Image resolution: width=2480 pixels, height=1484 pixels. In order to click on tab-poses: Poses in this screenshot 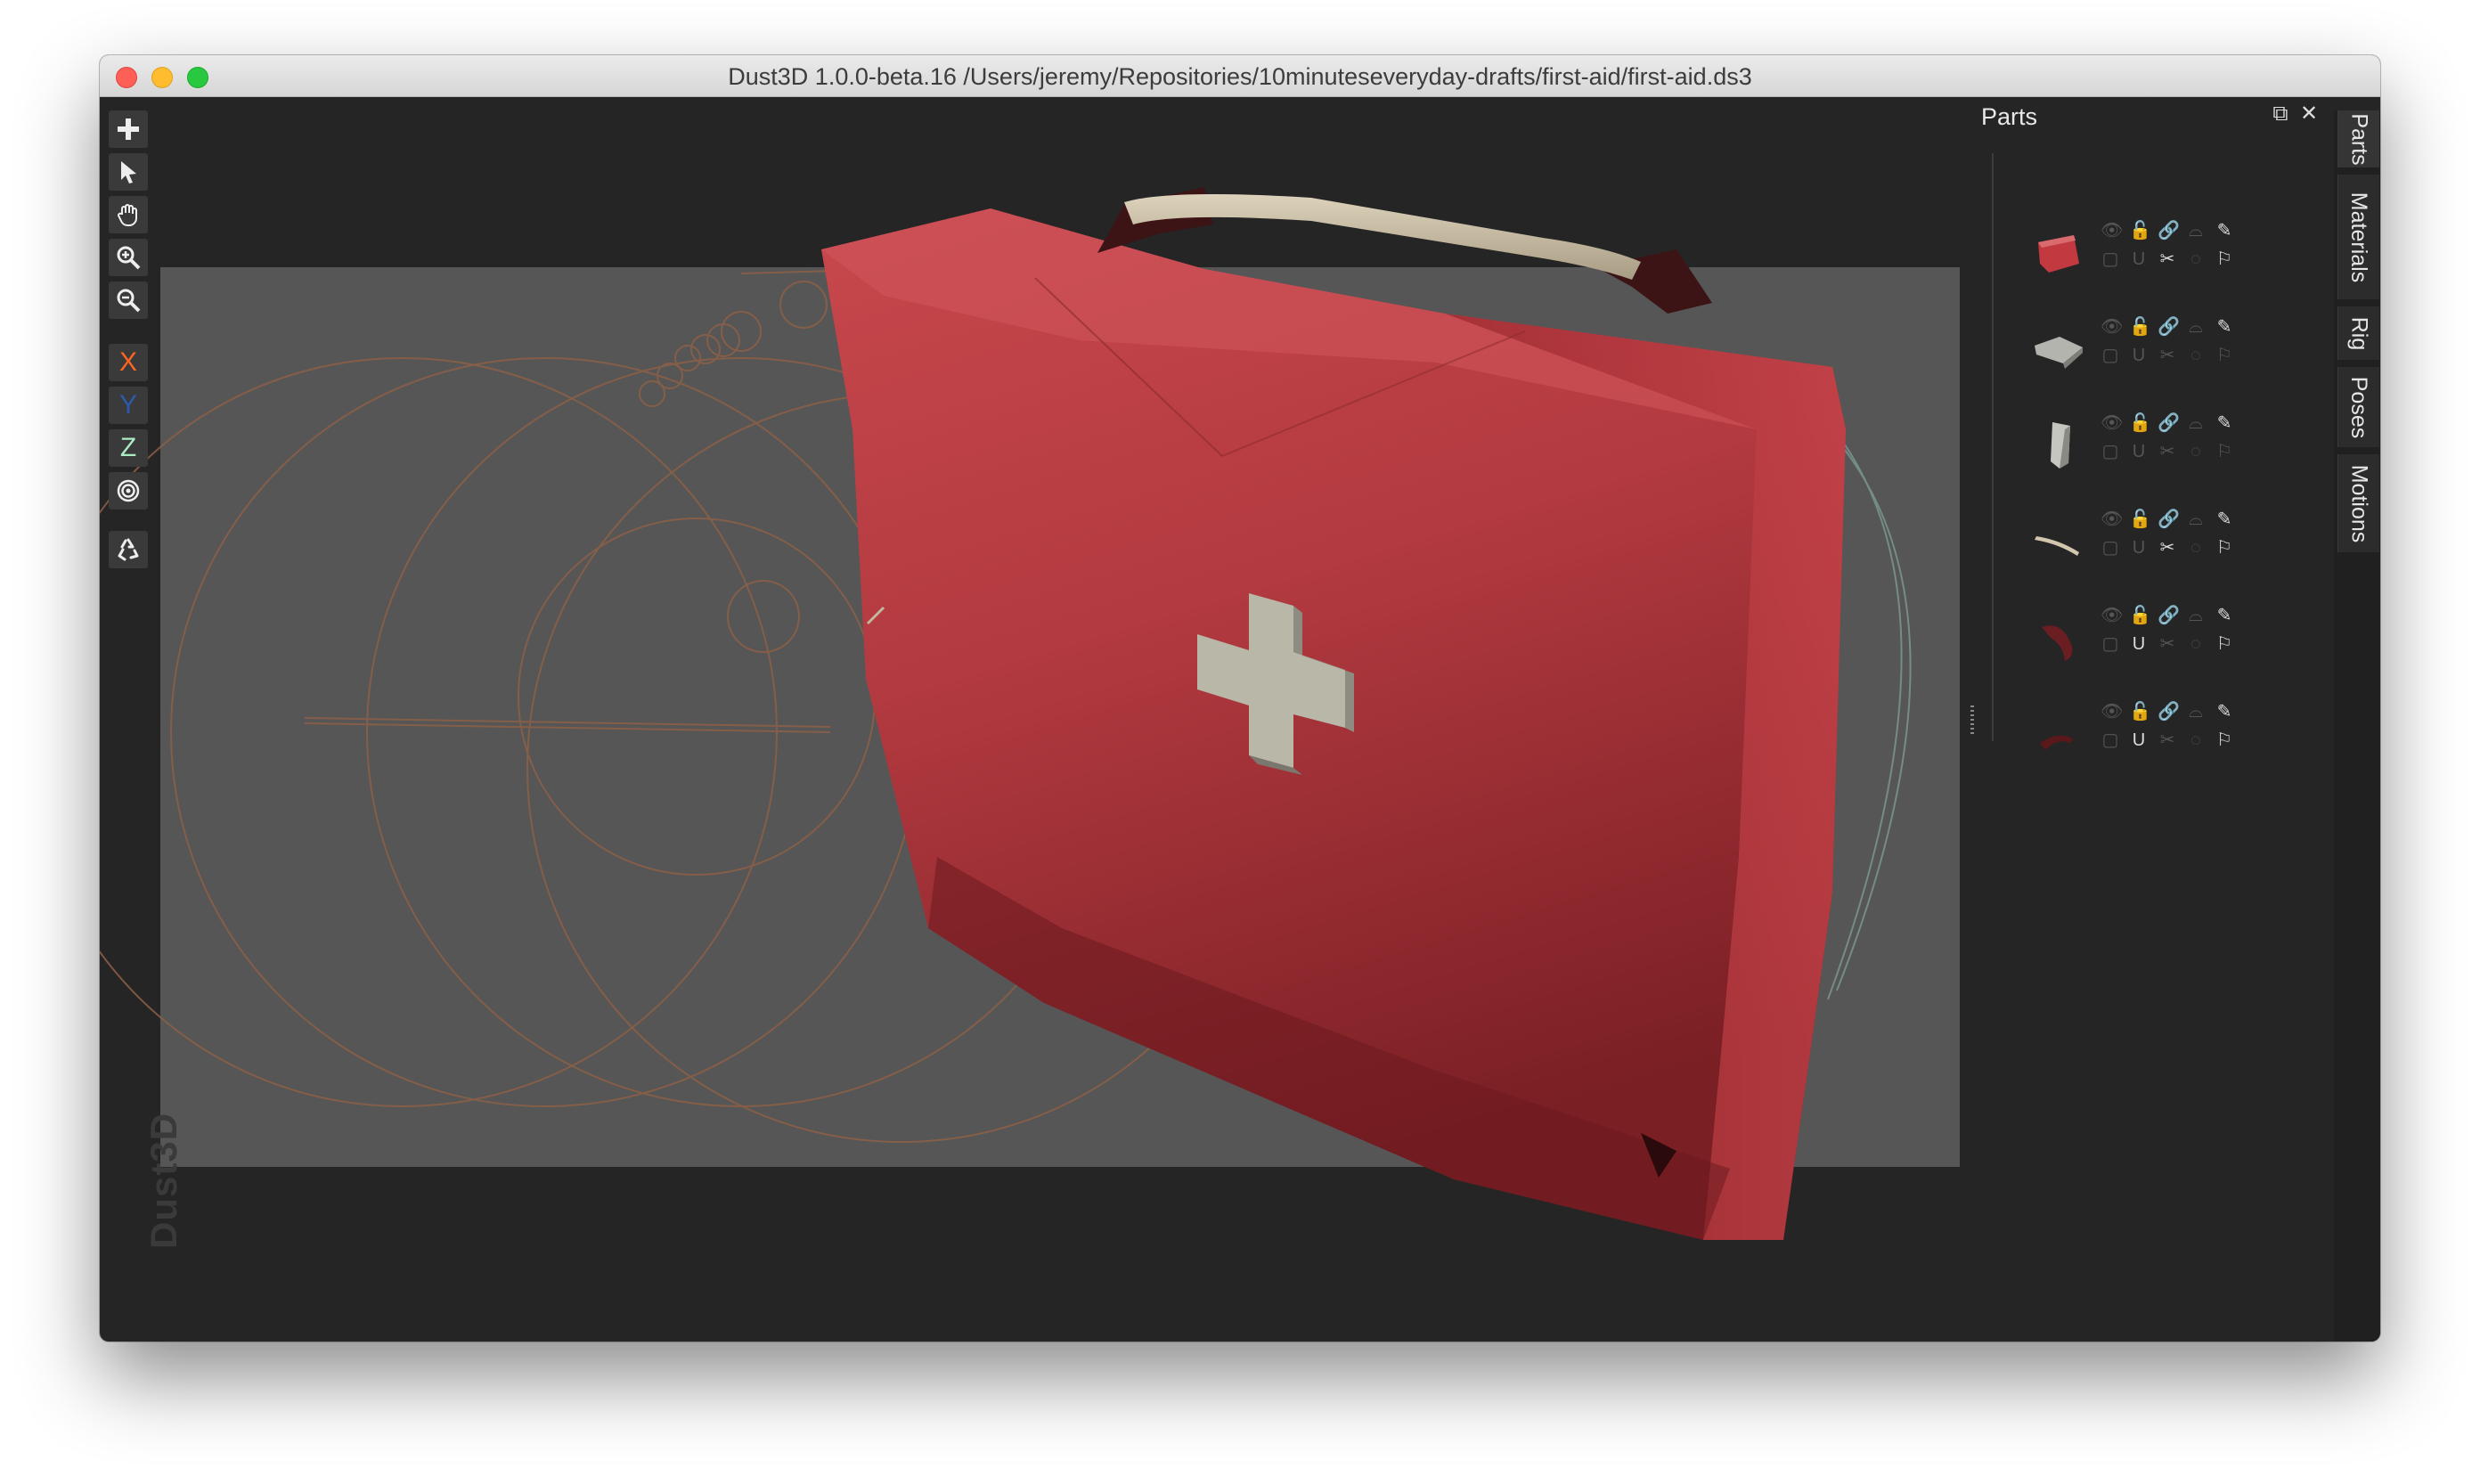, I will do `click(2358, 407)`.